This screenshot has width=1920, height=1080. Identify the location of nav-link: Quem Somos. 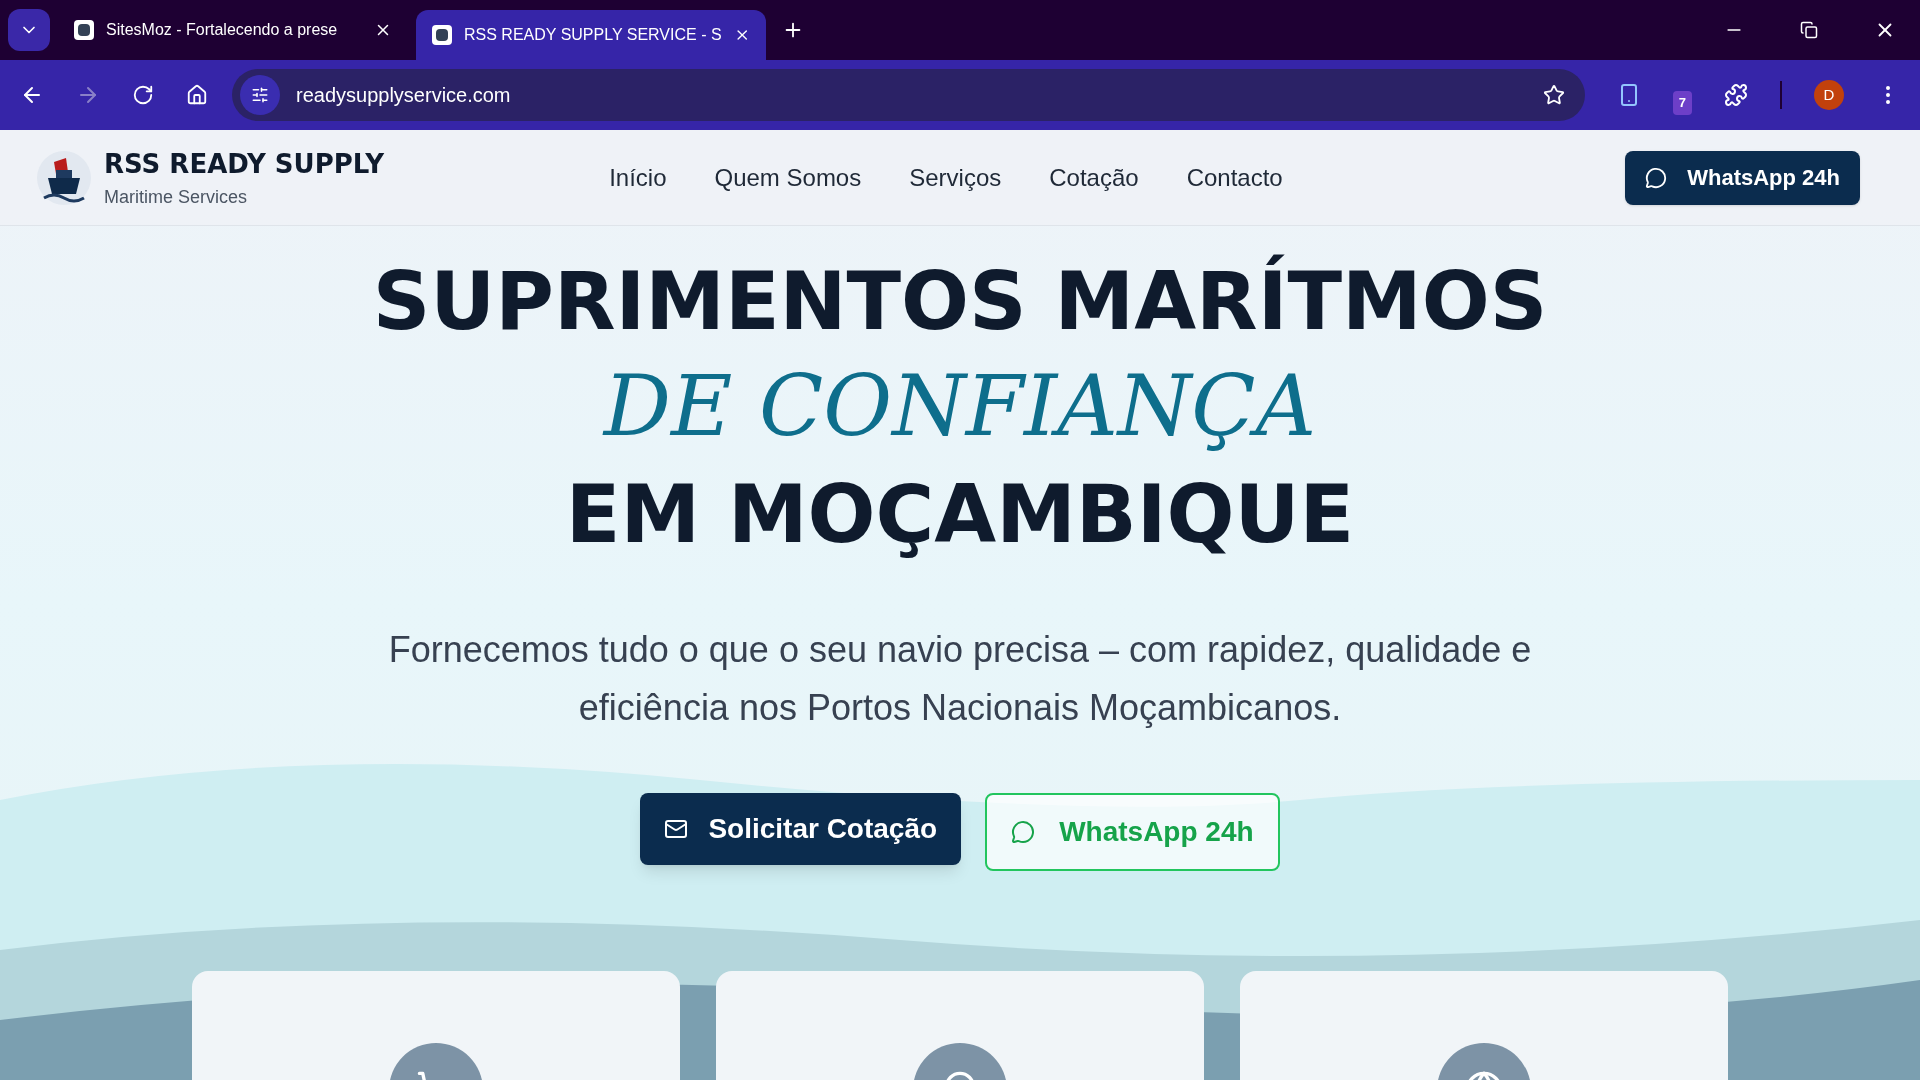
(788, 177).